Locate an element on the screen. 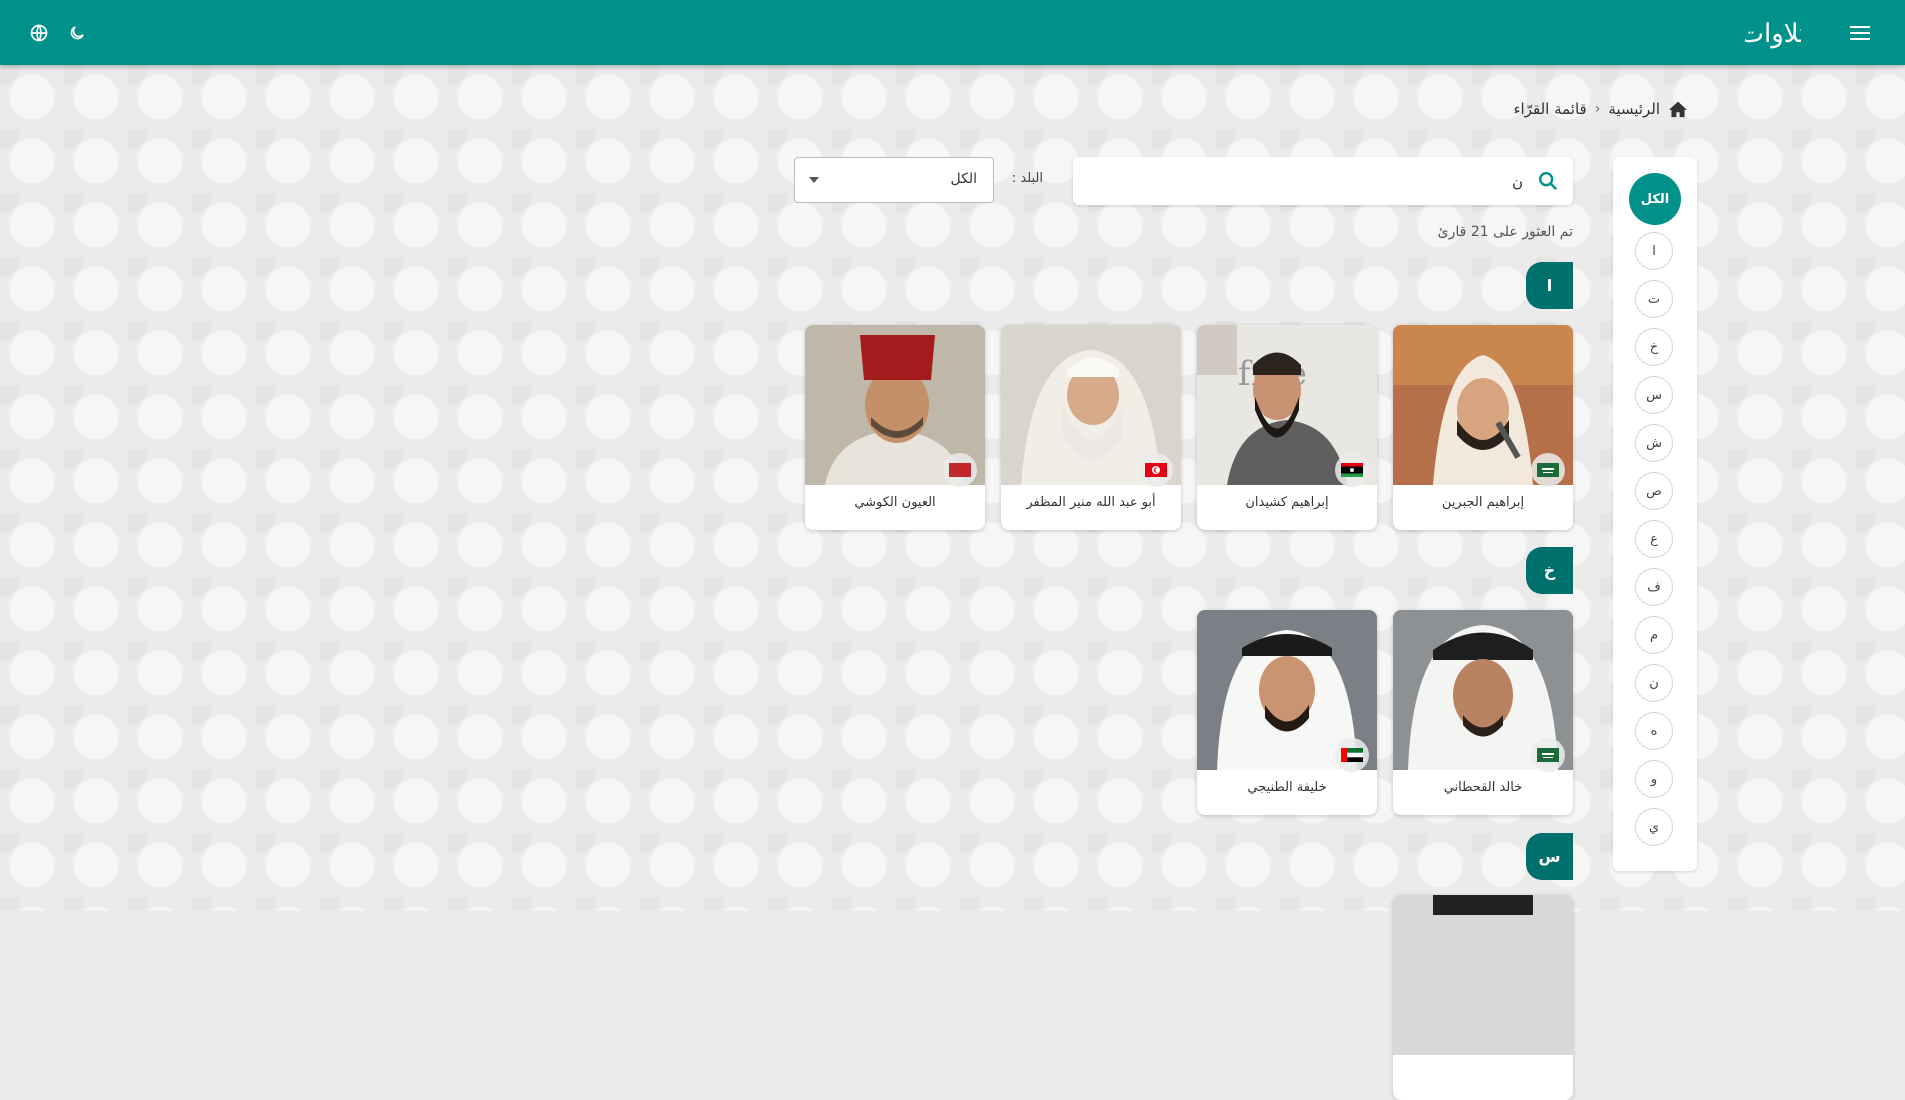  country-filter-label: البلد : is located at coordinates (1027, 178).